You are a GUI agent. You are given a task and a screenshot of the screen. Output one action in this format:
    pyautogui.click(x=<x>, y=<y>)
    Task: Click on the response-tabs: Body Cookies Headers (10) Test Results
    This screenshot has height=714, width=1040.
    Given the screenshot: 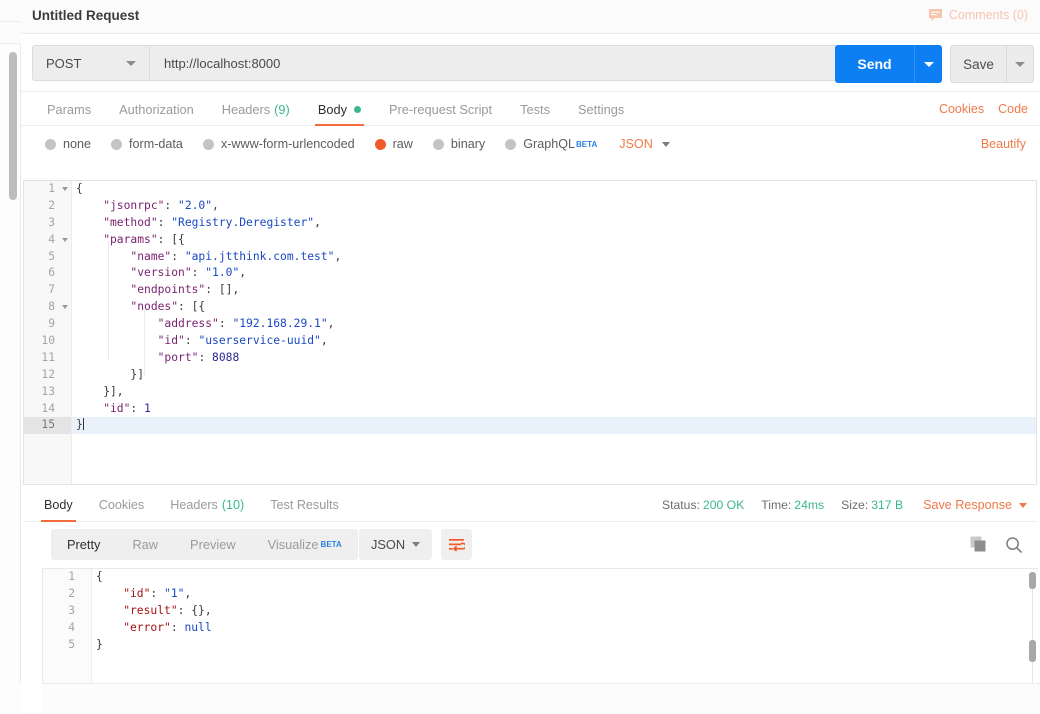 What is the action you would take?
    pyautogui.click(x=191, y=505)
    